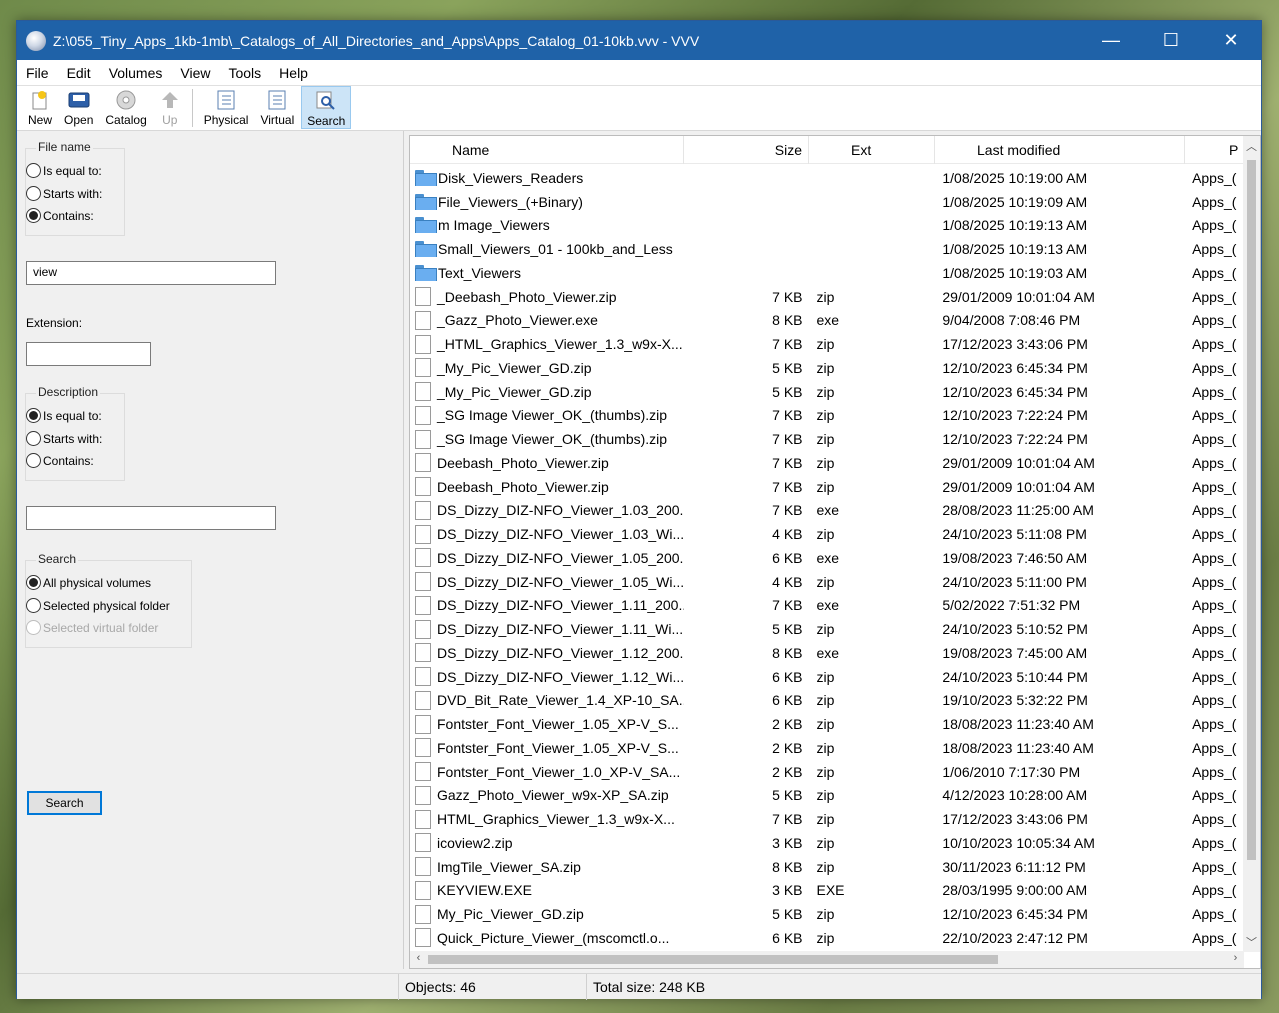  I want to click on new-label: New, so click(40, 120).